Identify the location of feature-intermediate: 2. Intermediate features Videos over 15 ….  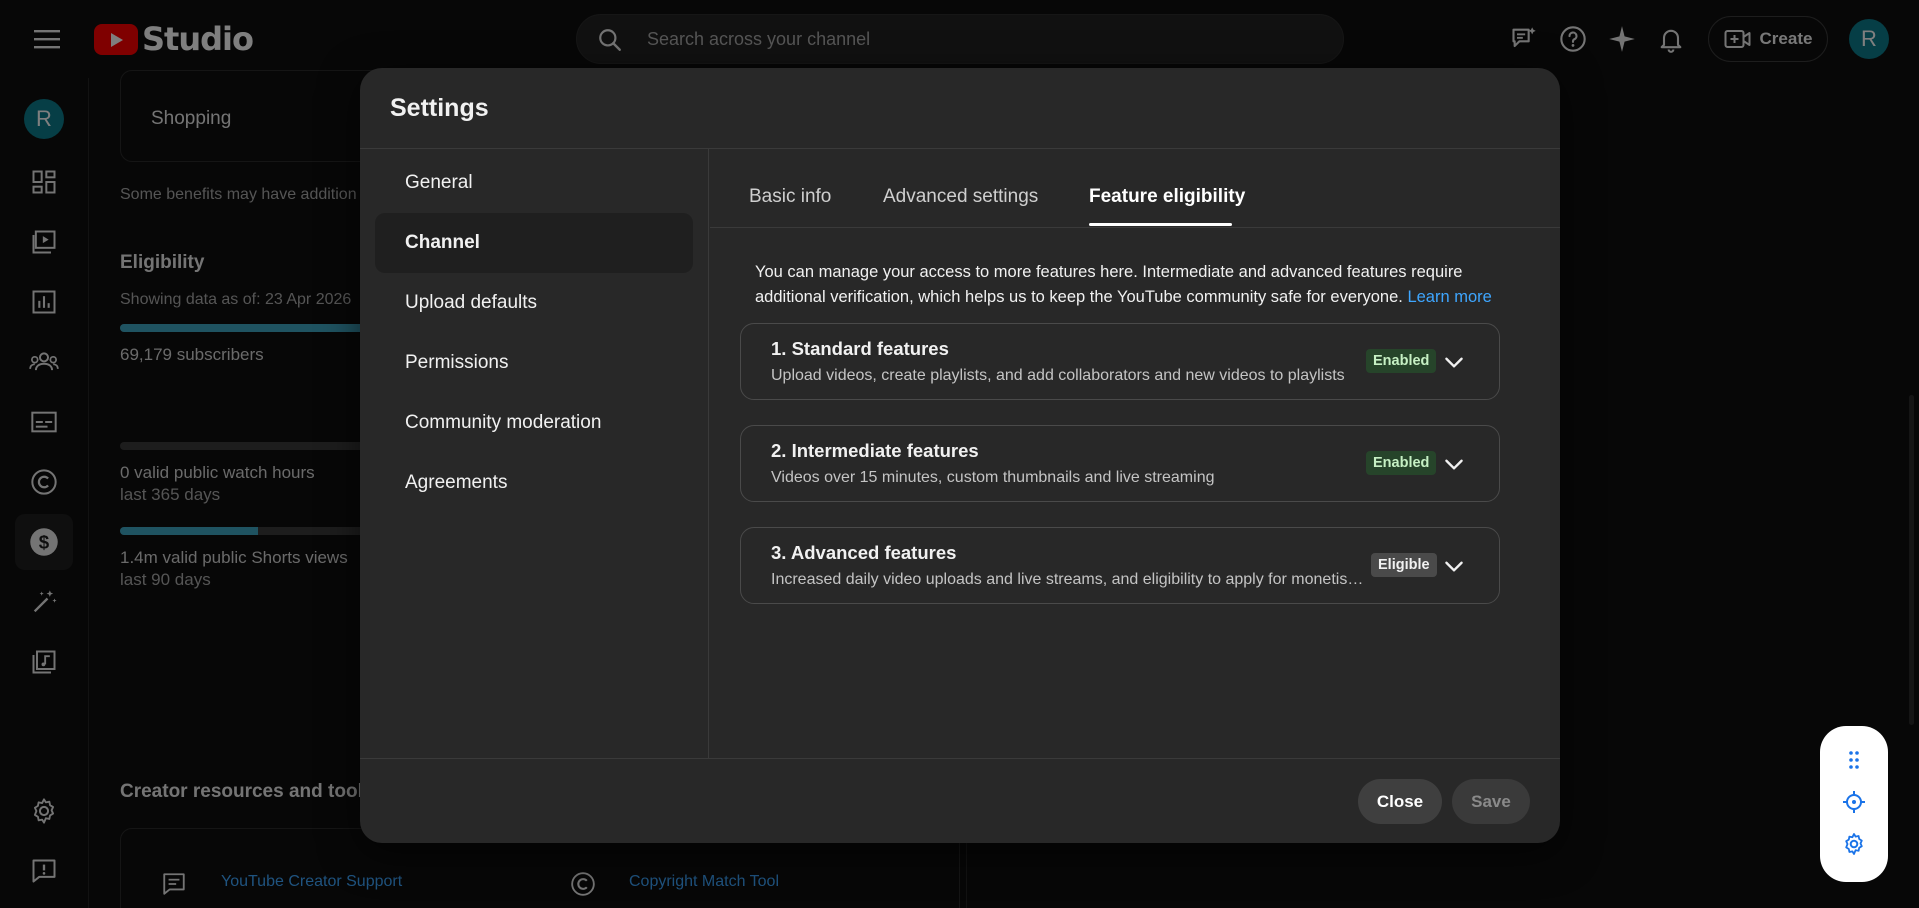
(1120, 463).